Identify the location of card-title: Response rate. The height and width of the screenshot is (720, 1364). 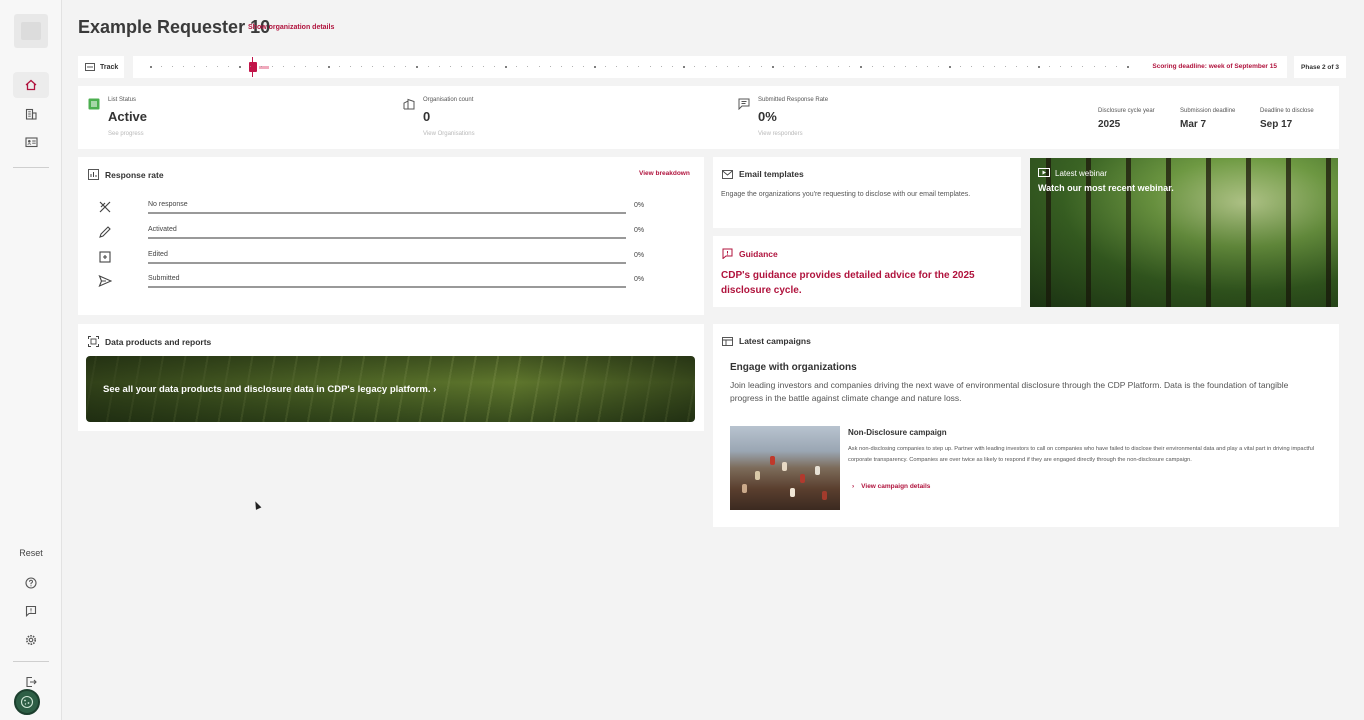
(126, 174).